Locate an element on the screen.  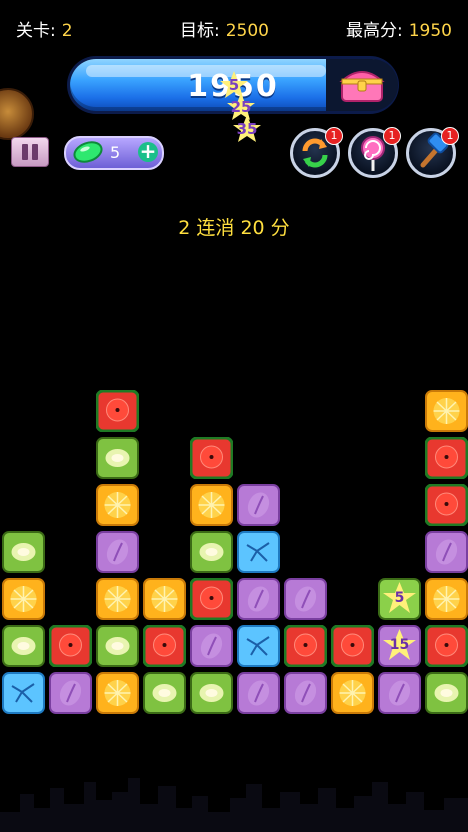
bonus-star-tile: 15 is located at coordinates (399, 646).